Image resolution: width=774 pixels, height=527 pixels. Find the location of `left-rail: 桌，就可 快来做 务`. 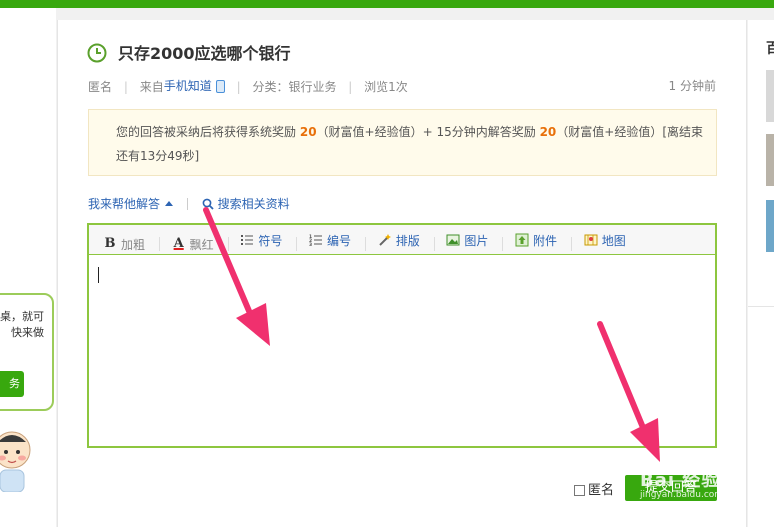

left-rail: 桌，就可 快来做 务 is located at coordinates (28, 267).